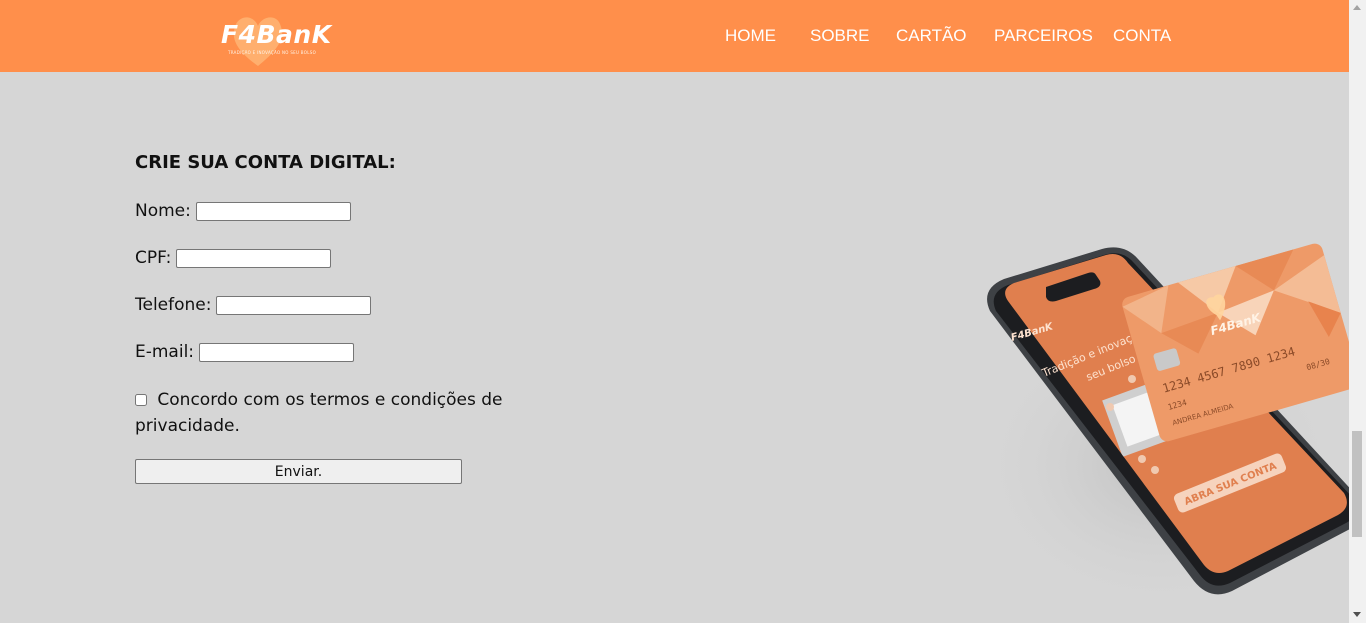 The image size is (1366, 623). What do you see at coordinates (750, 36) in the screenshot?
I see `nav-home: HOME` at bounding box center [750, 36].